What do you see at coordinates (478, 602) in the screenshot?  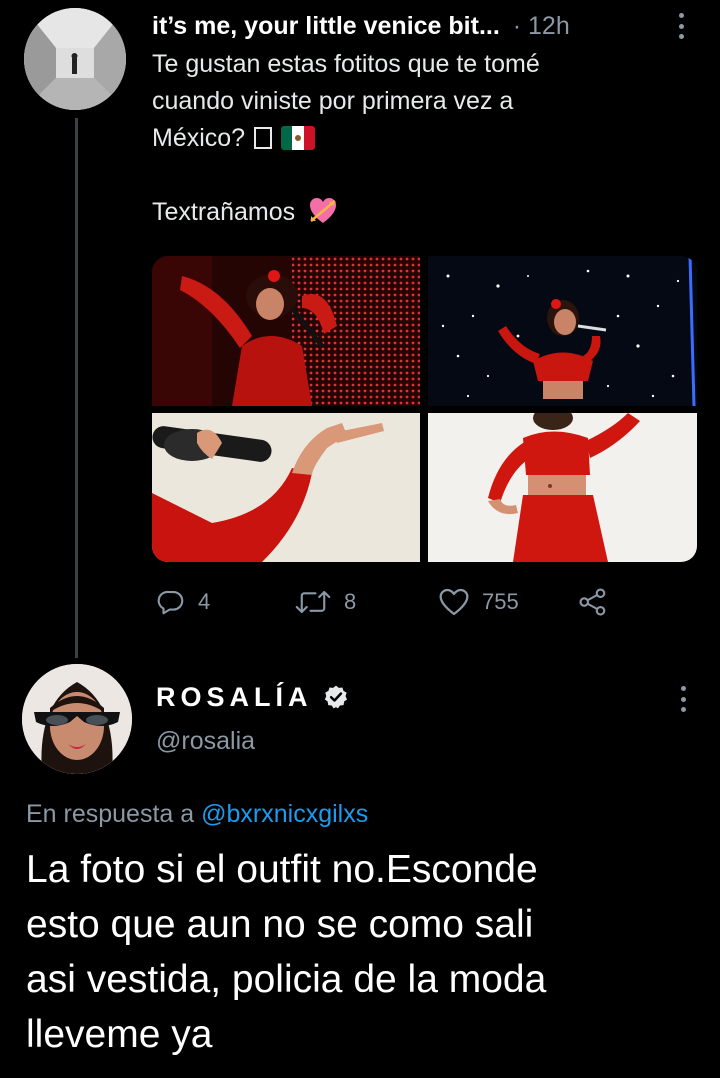 I see `like-button: 755` at bounding box center [478, 602].